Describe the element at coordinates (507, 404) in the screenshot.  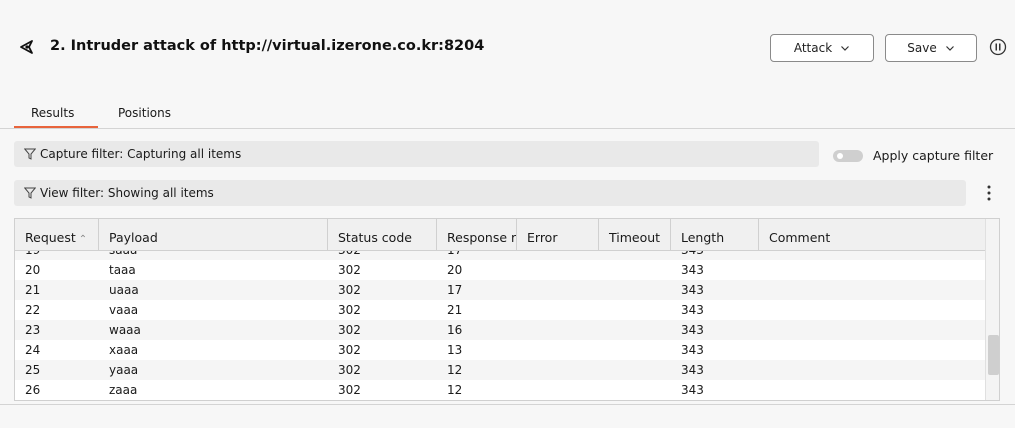
I see `divider` at that location.